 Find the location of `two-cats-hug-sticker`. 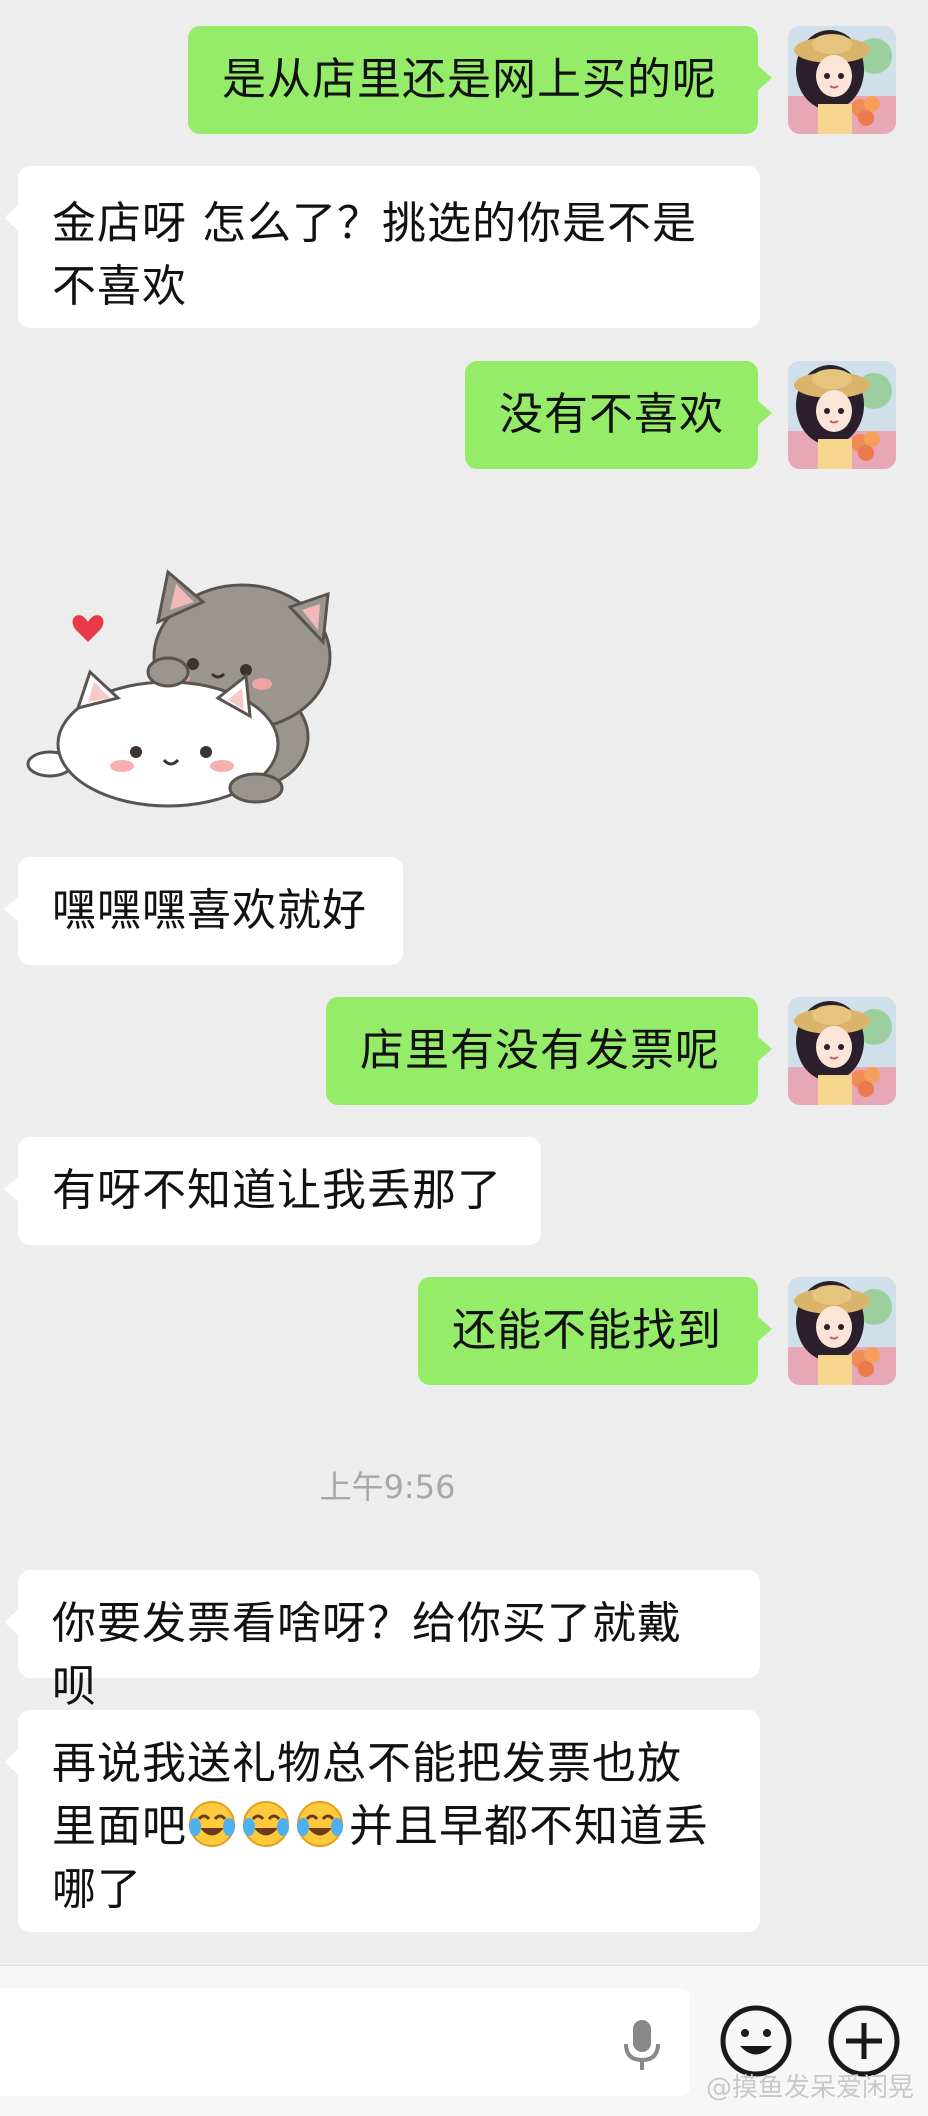

two-cats-hug-sticker is located at coordinates (178, 684).